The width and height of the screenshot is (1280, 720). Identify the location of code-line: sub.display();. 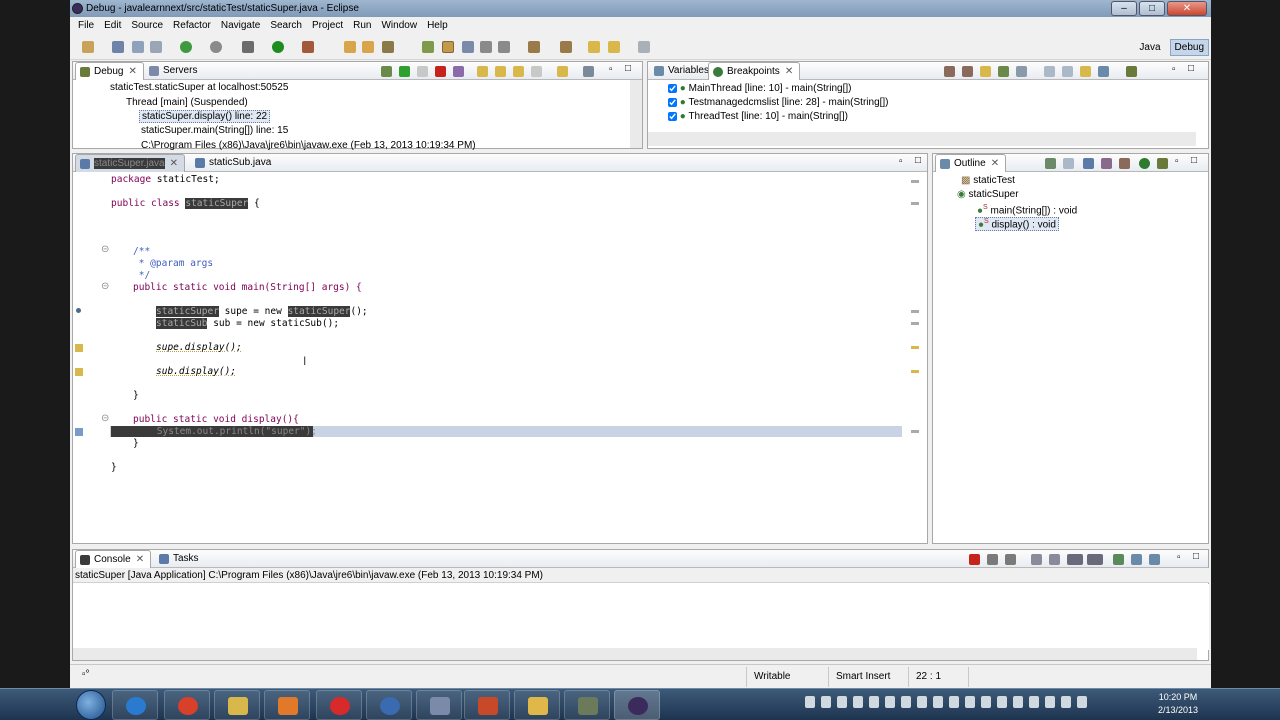
(196, 371).